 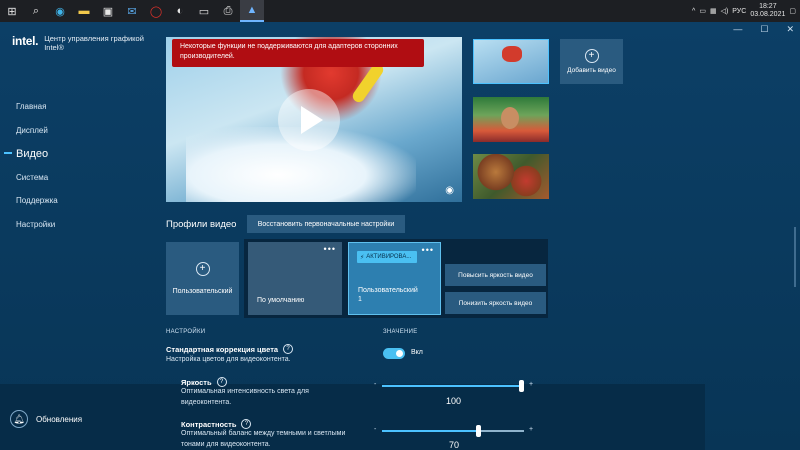 What do you see at coordinates (29, 201) in the screenshot?
I see `nav-item-support: Поддержка` at bounding box center [29, 201].